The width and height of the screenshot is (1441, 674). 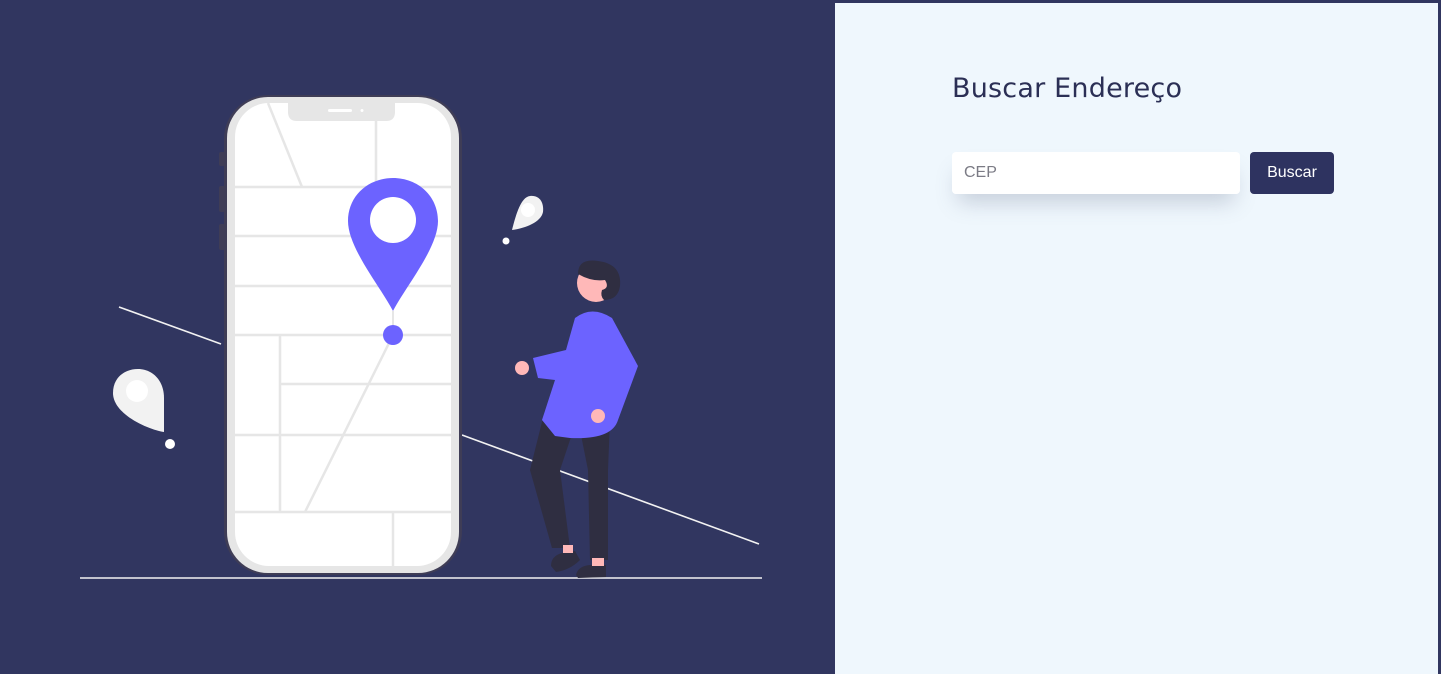 What do you see at coordinates (340, 335) in the screenshot?
I see `smartphone-map` at bounding box center [340, 335].